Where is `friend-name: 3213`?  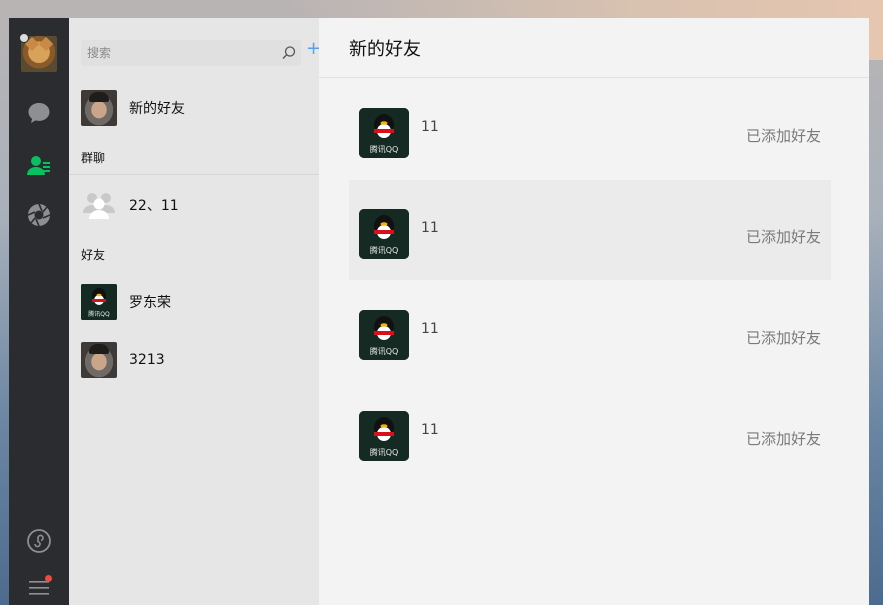
friend-name: 3213 is located at coordinates (147, 360).